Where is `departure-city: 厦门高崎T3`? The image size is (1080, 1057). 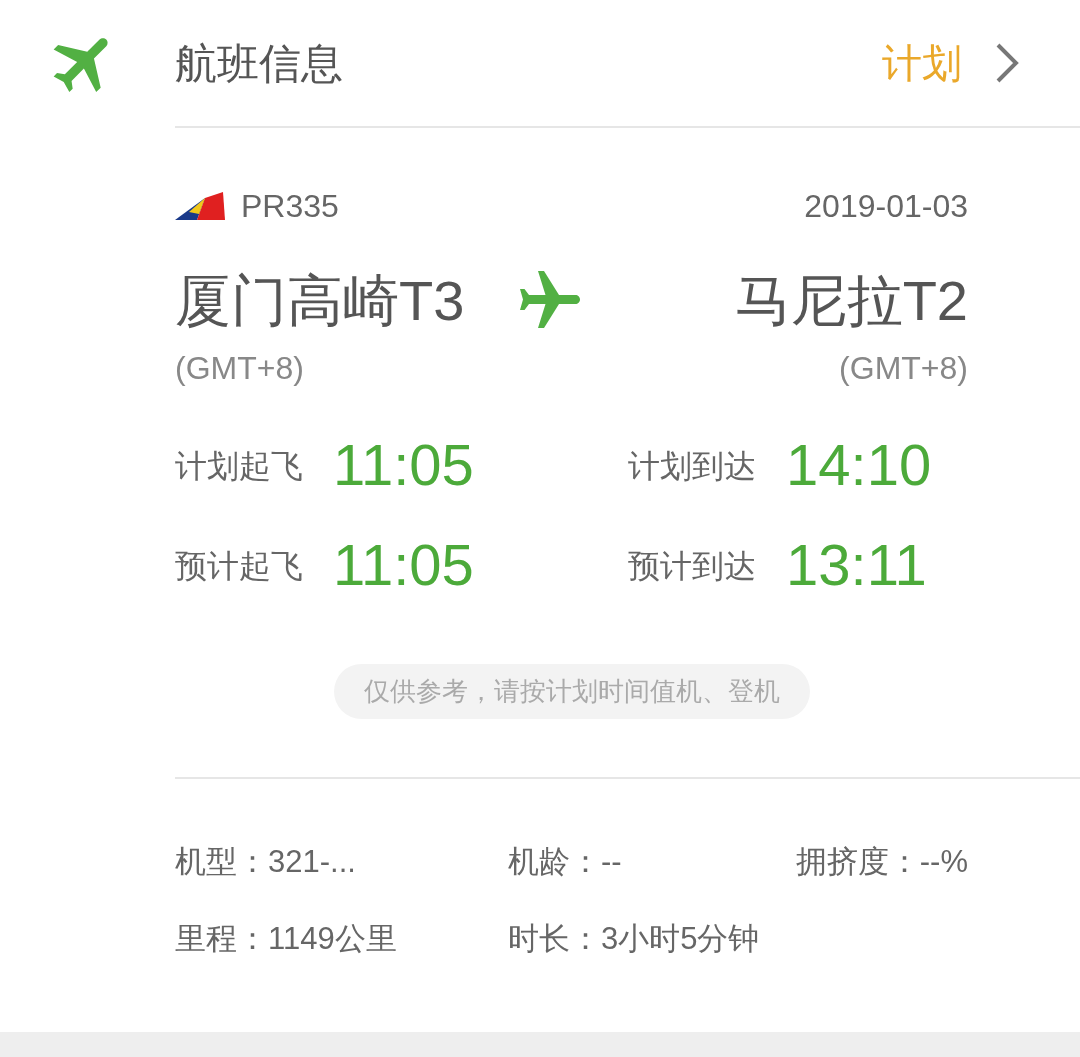
departure-city: 厦门高崎T3 is located at coordinates (320, 301).